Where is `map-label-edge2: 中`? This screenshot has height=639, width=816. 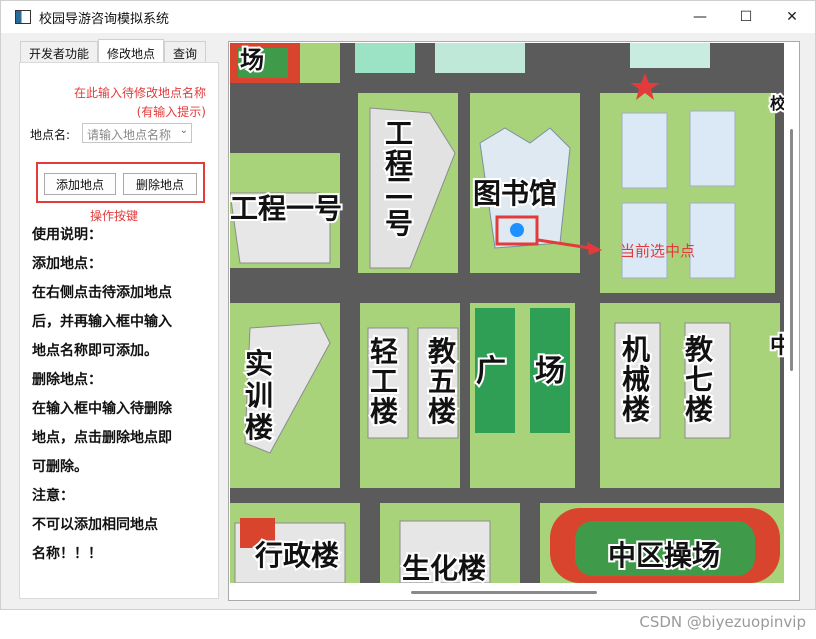 map-label-edge2: 中 is located at coordinates (777, 346).